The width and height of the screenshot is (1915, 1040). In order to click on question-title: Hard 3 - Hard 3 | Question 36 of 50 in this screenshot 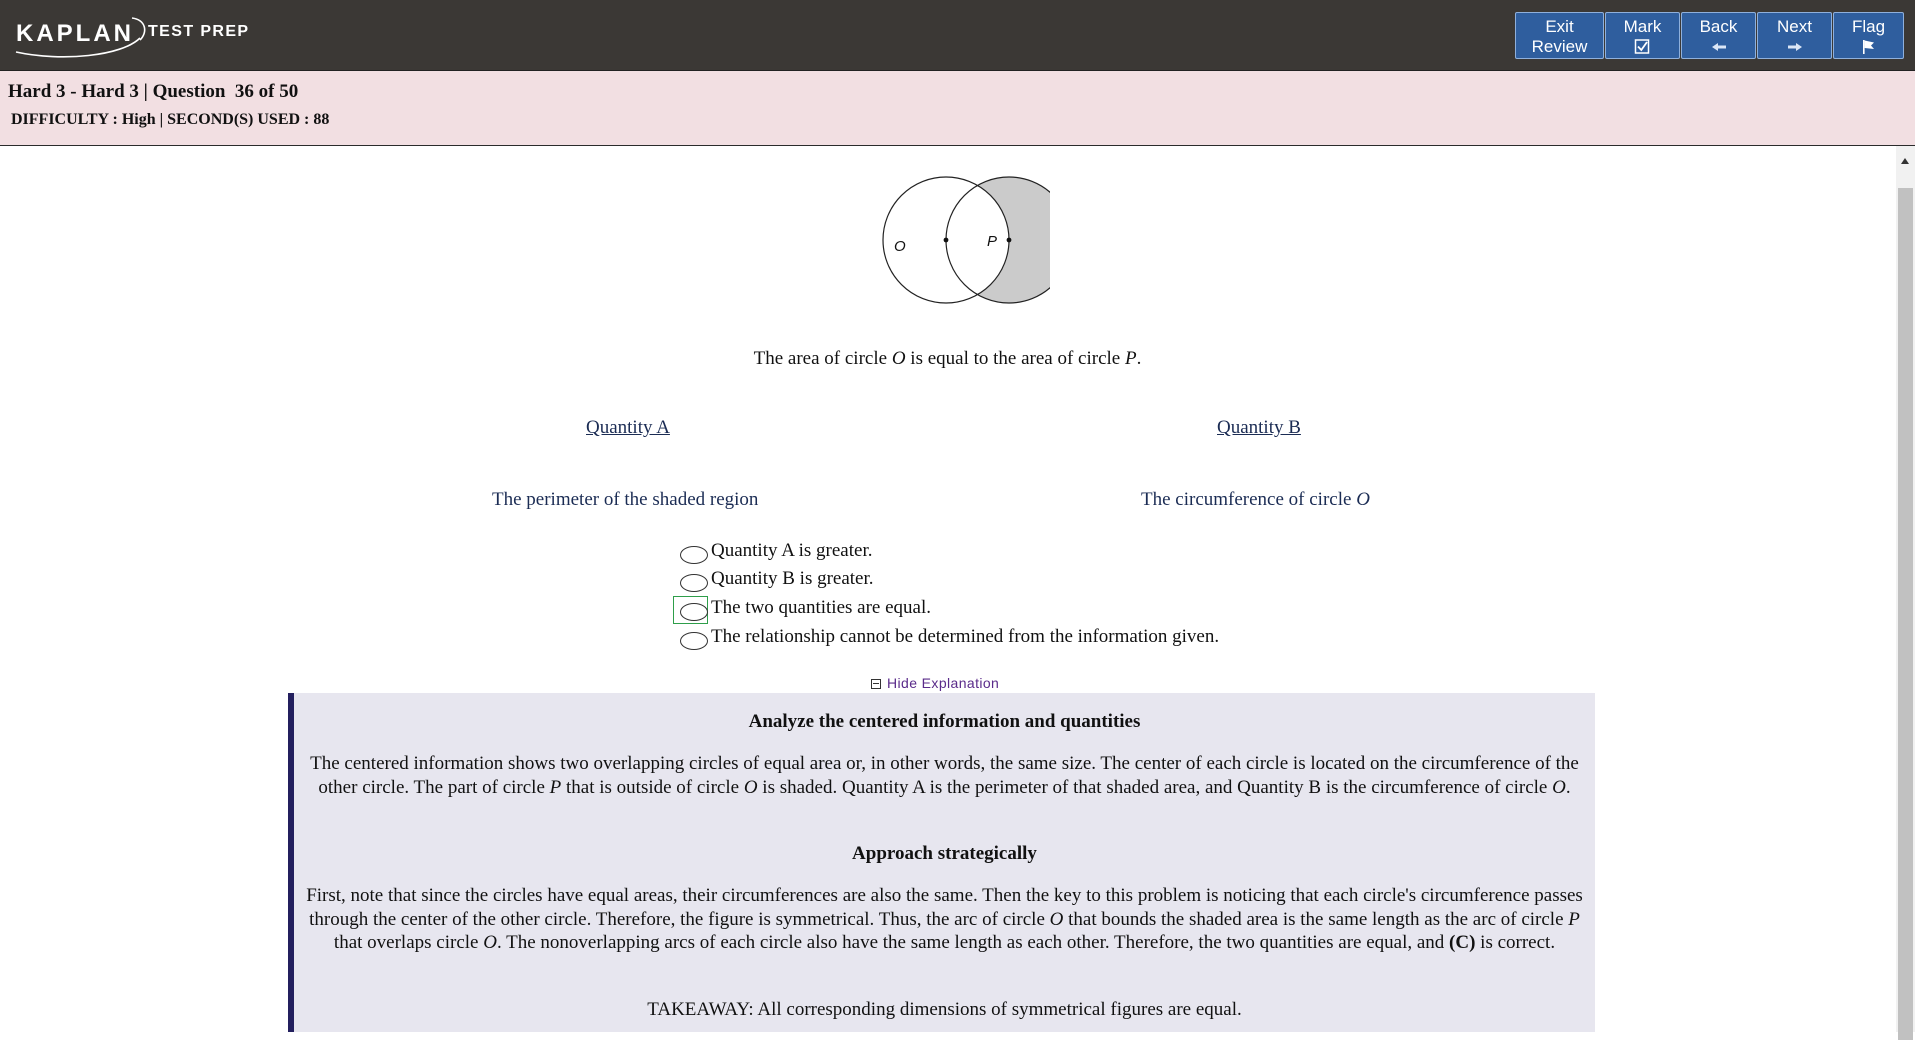, I will do `click(153, 91)`.